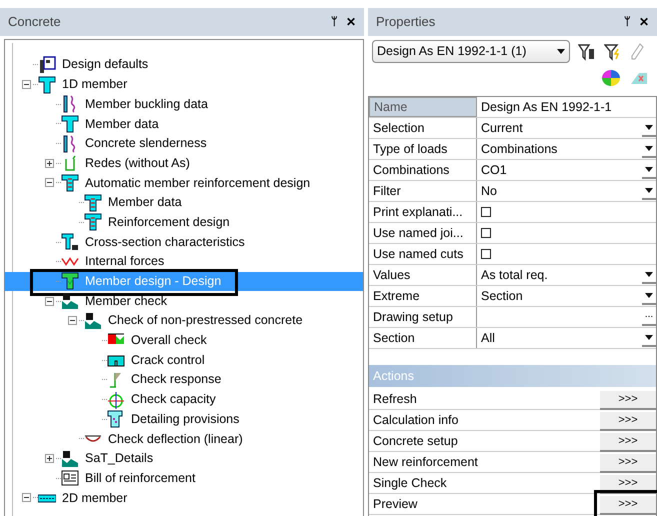 The width and height of the screenshot is (657, 516). Describe the element at coordinates (176, 380) in the screenshot. I see `tree-item: Check response` at that location.